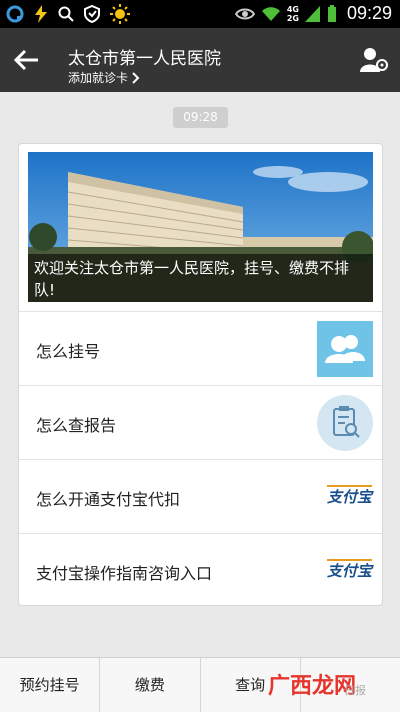 This screenshot has width=400, height=712. Describe the element at coordinates (355, 690) in the screenshot. I see `watermark-small: 日报` at that location.